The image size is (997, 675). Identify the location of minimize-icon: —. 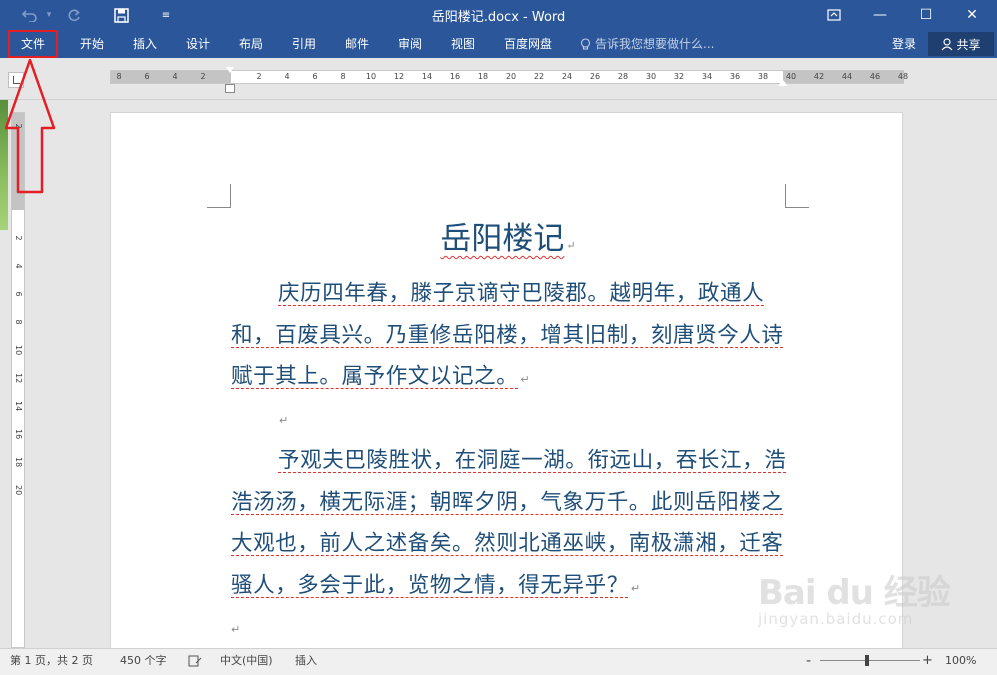
(880, 15).